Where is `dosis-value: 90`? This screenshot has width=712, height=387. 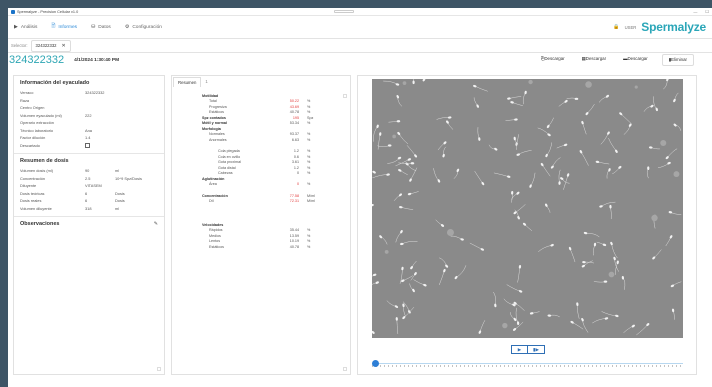 dosis-value: 90 is located at coordinates (87, 171).